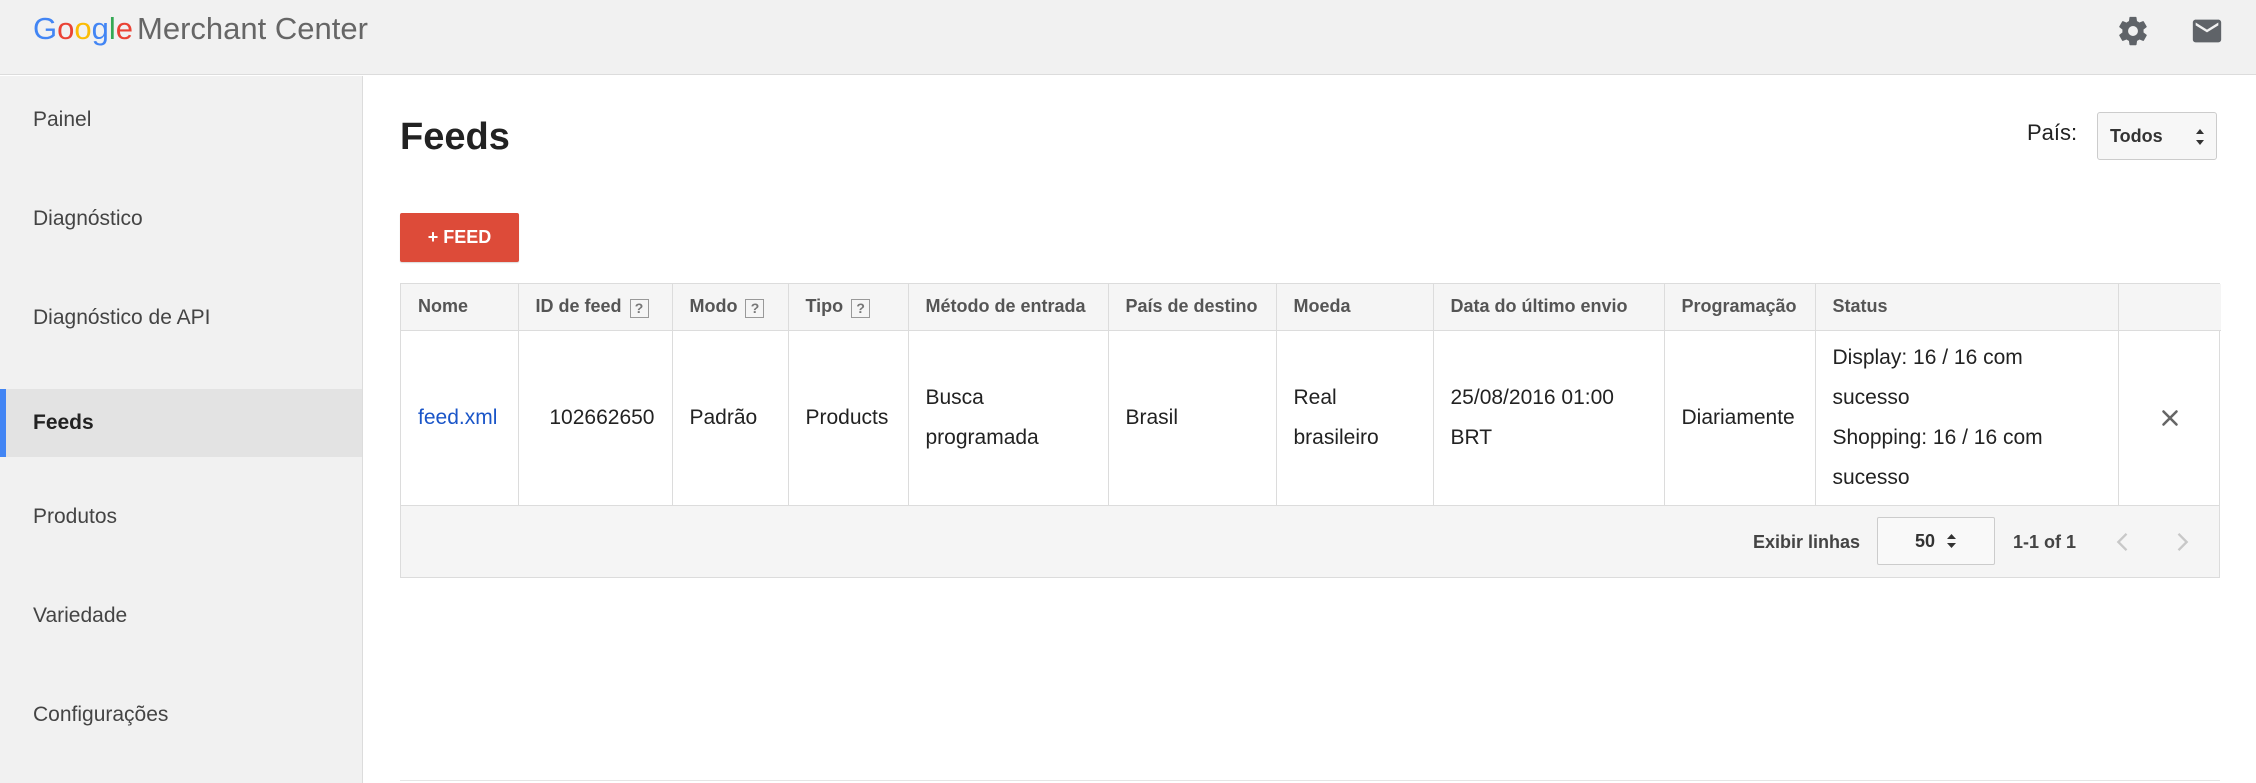  Describe the element at coordinates (824, 305) in the screenshot. I see `column-header-label: Tipo` at that location.